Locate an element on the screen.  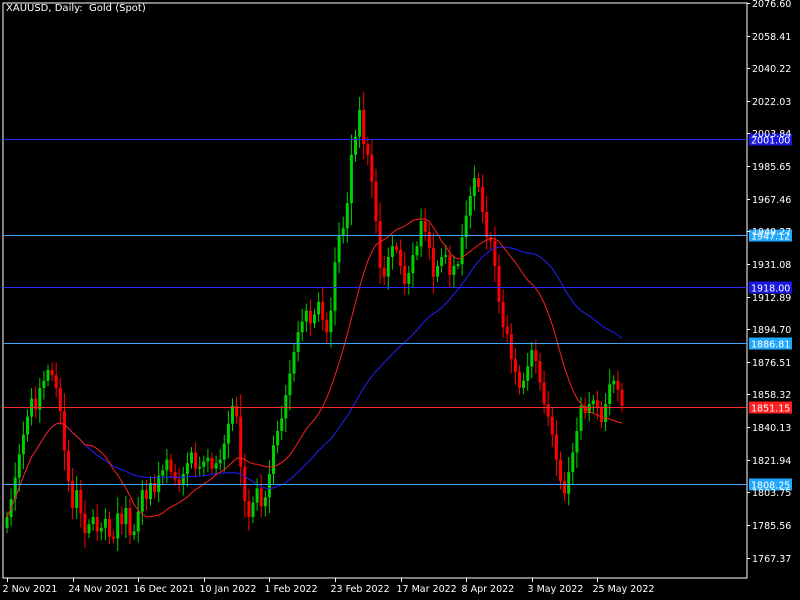
level-price-label: 1886.81 is located at coordinates (770, 345).